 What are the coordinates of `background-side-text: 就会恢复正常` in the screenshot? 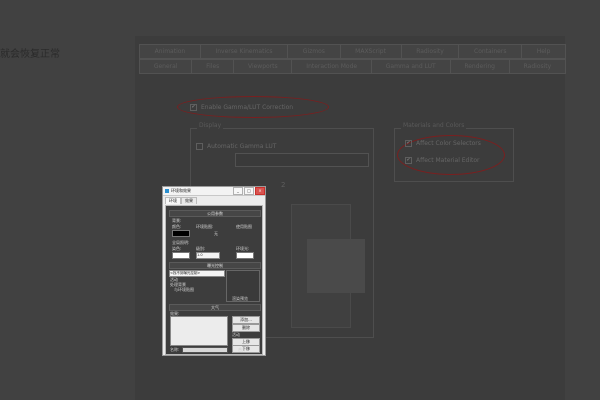 It's located at (30, 54).